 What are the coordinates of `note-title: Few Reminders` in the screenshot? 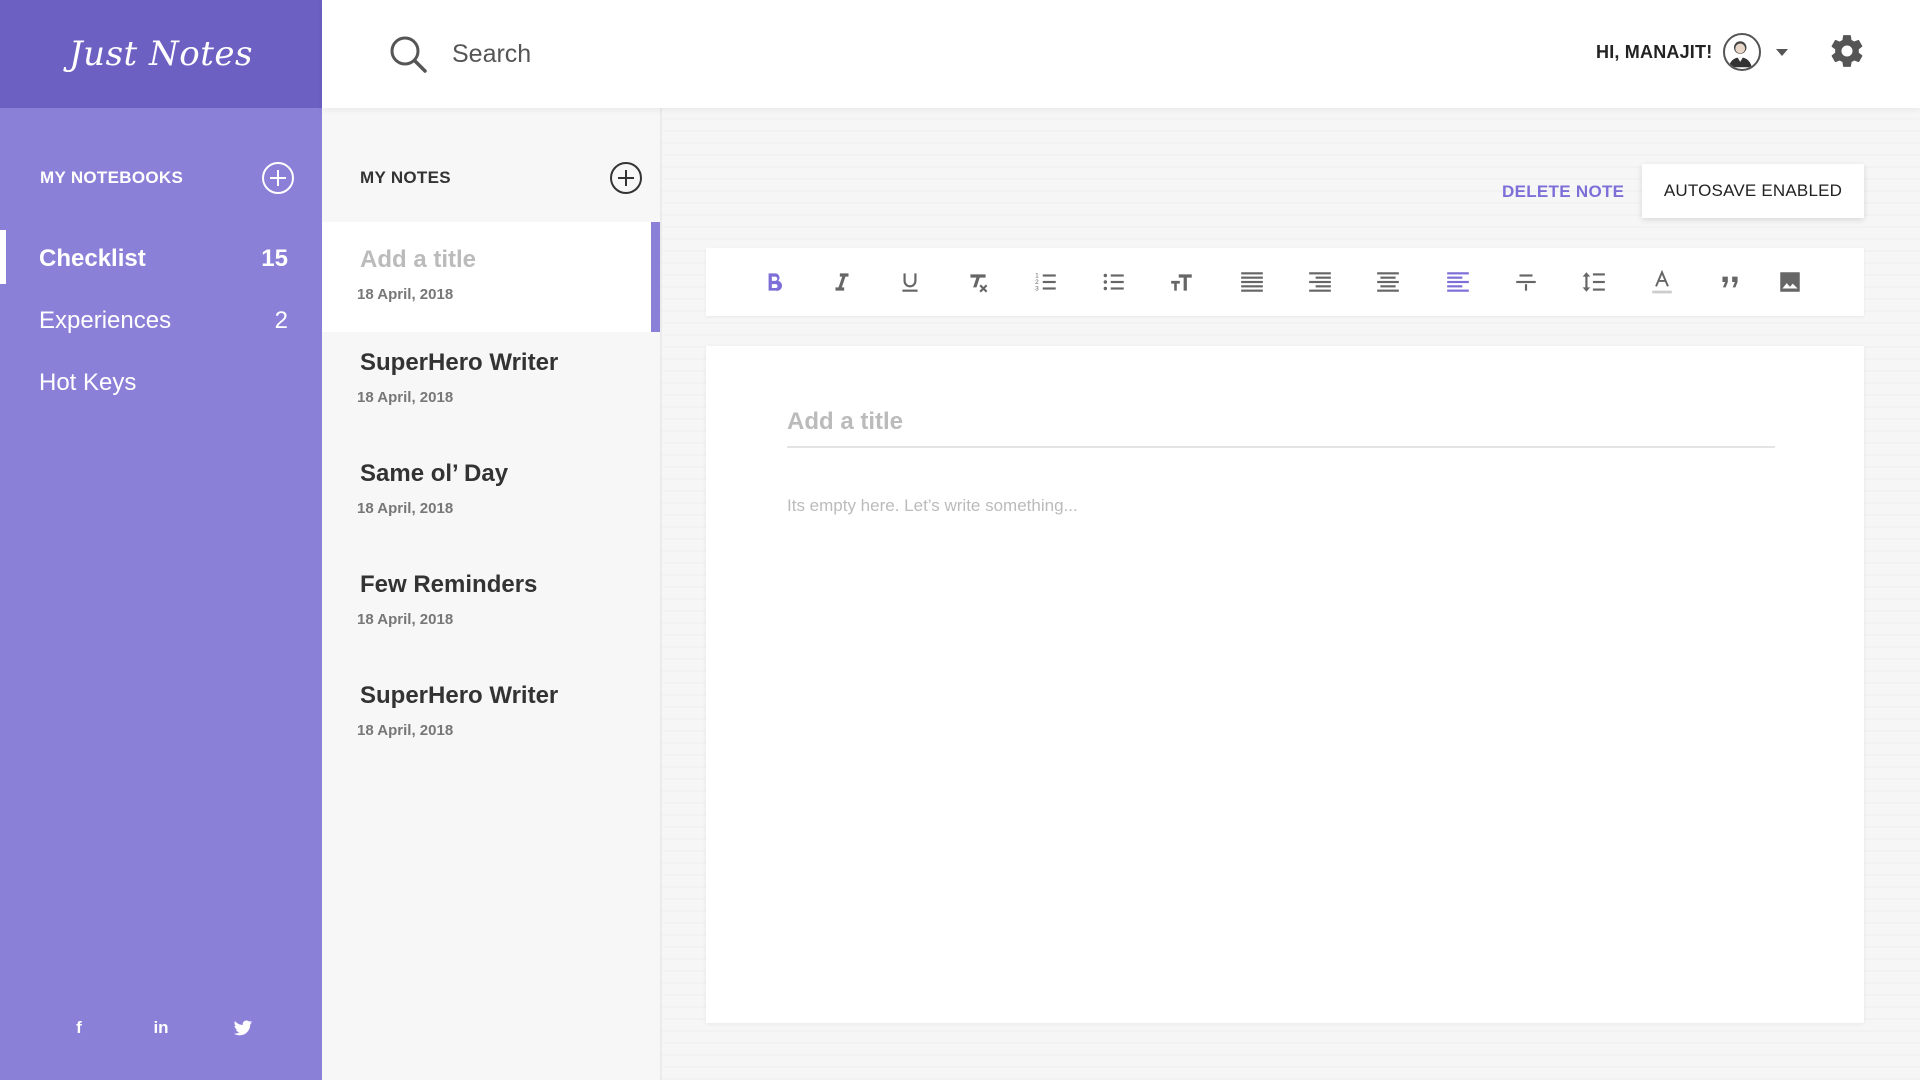 It's located at (449, 584).